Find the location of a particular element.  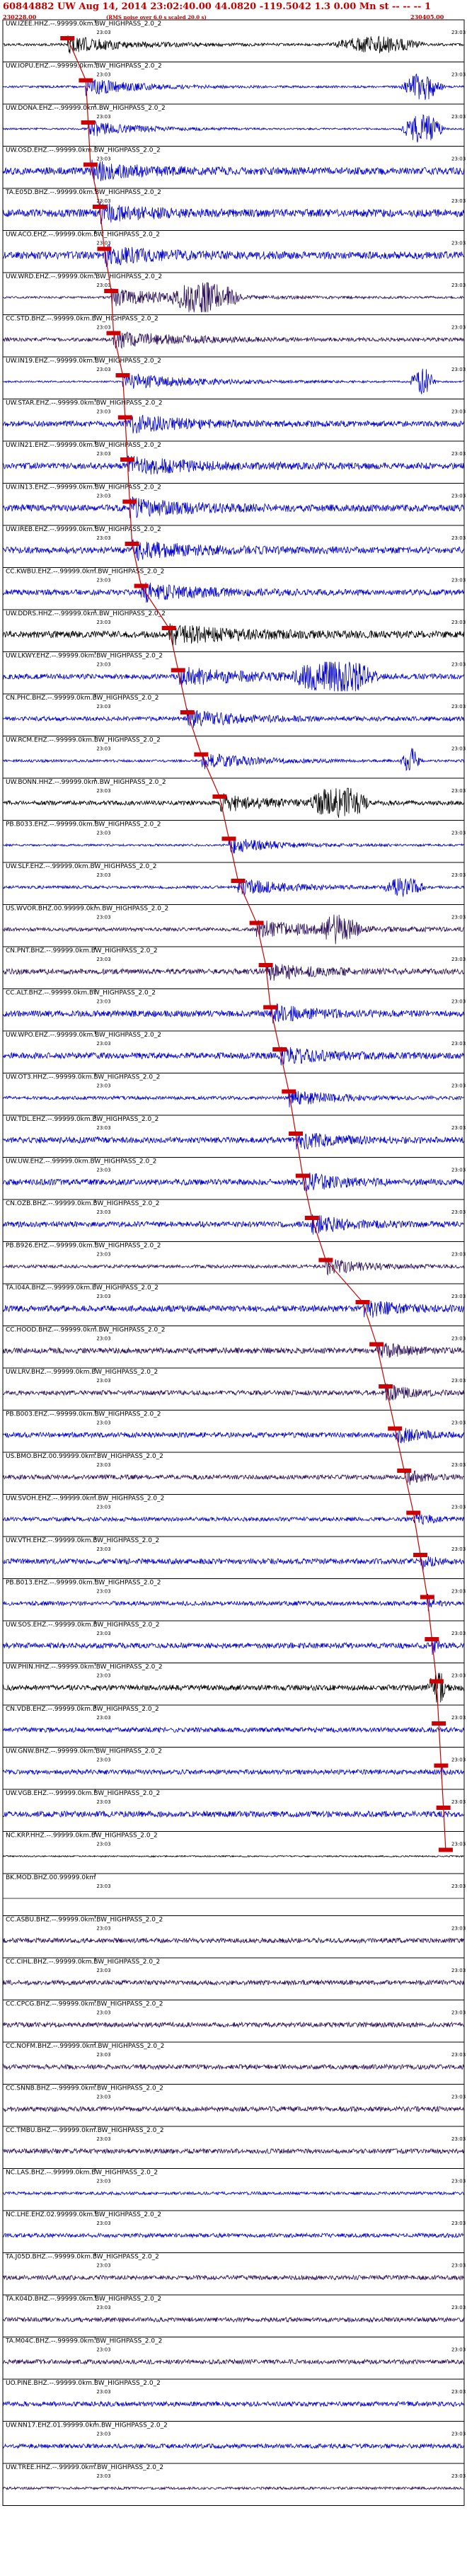

trace-label: BK.MOD.BHZ.00.99999.0km is located at coordinates (51, 1877).